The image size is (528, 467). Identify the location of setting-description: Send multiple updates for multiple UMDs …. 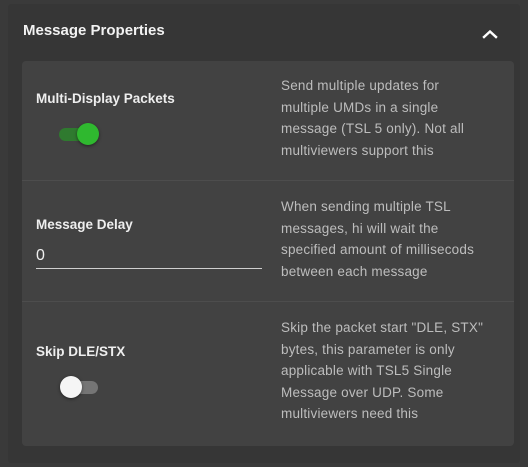
(397, 118).